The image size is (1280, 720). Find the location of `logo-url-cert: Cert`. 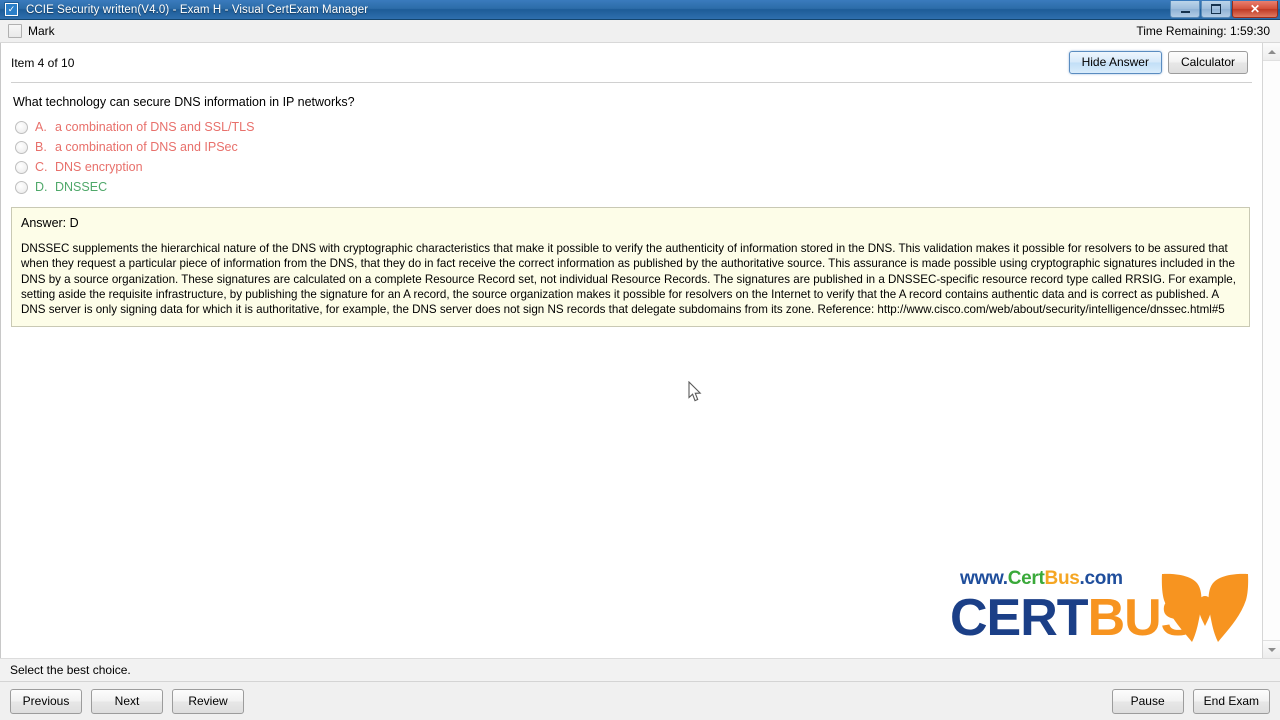

logo-url-cert: Cert is located at coordinates (1026, 578).